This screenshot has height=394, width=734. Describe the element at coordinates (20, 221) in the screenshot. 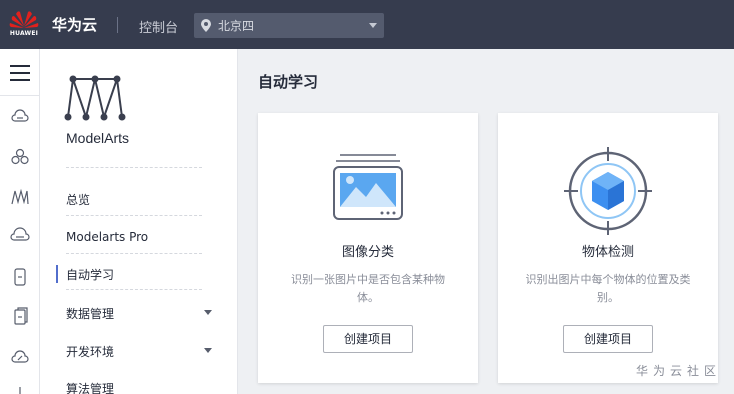

I see `icon-rail` at that location.